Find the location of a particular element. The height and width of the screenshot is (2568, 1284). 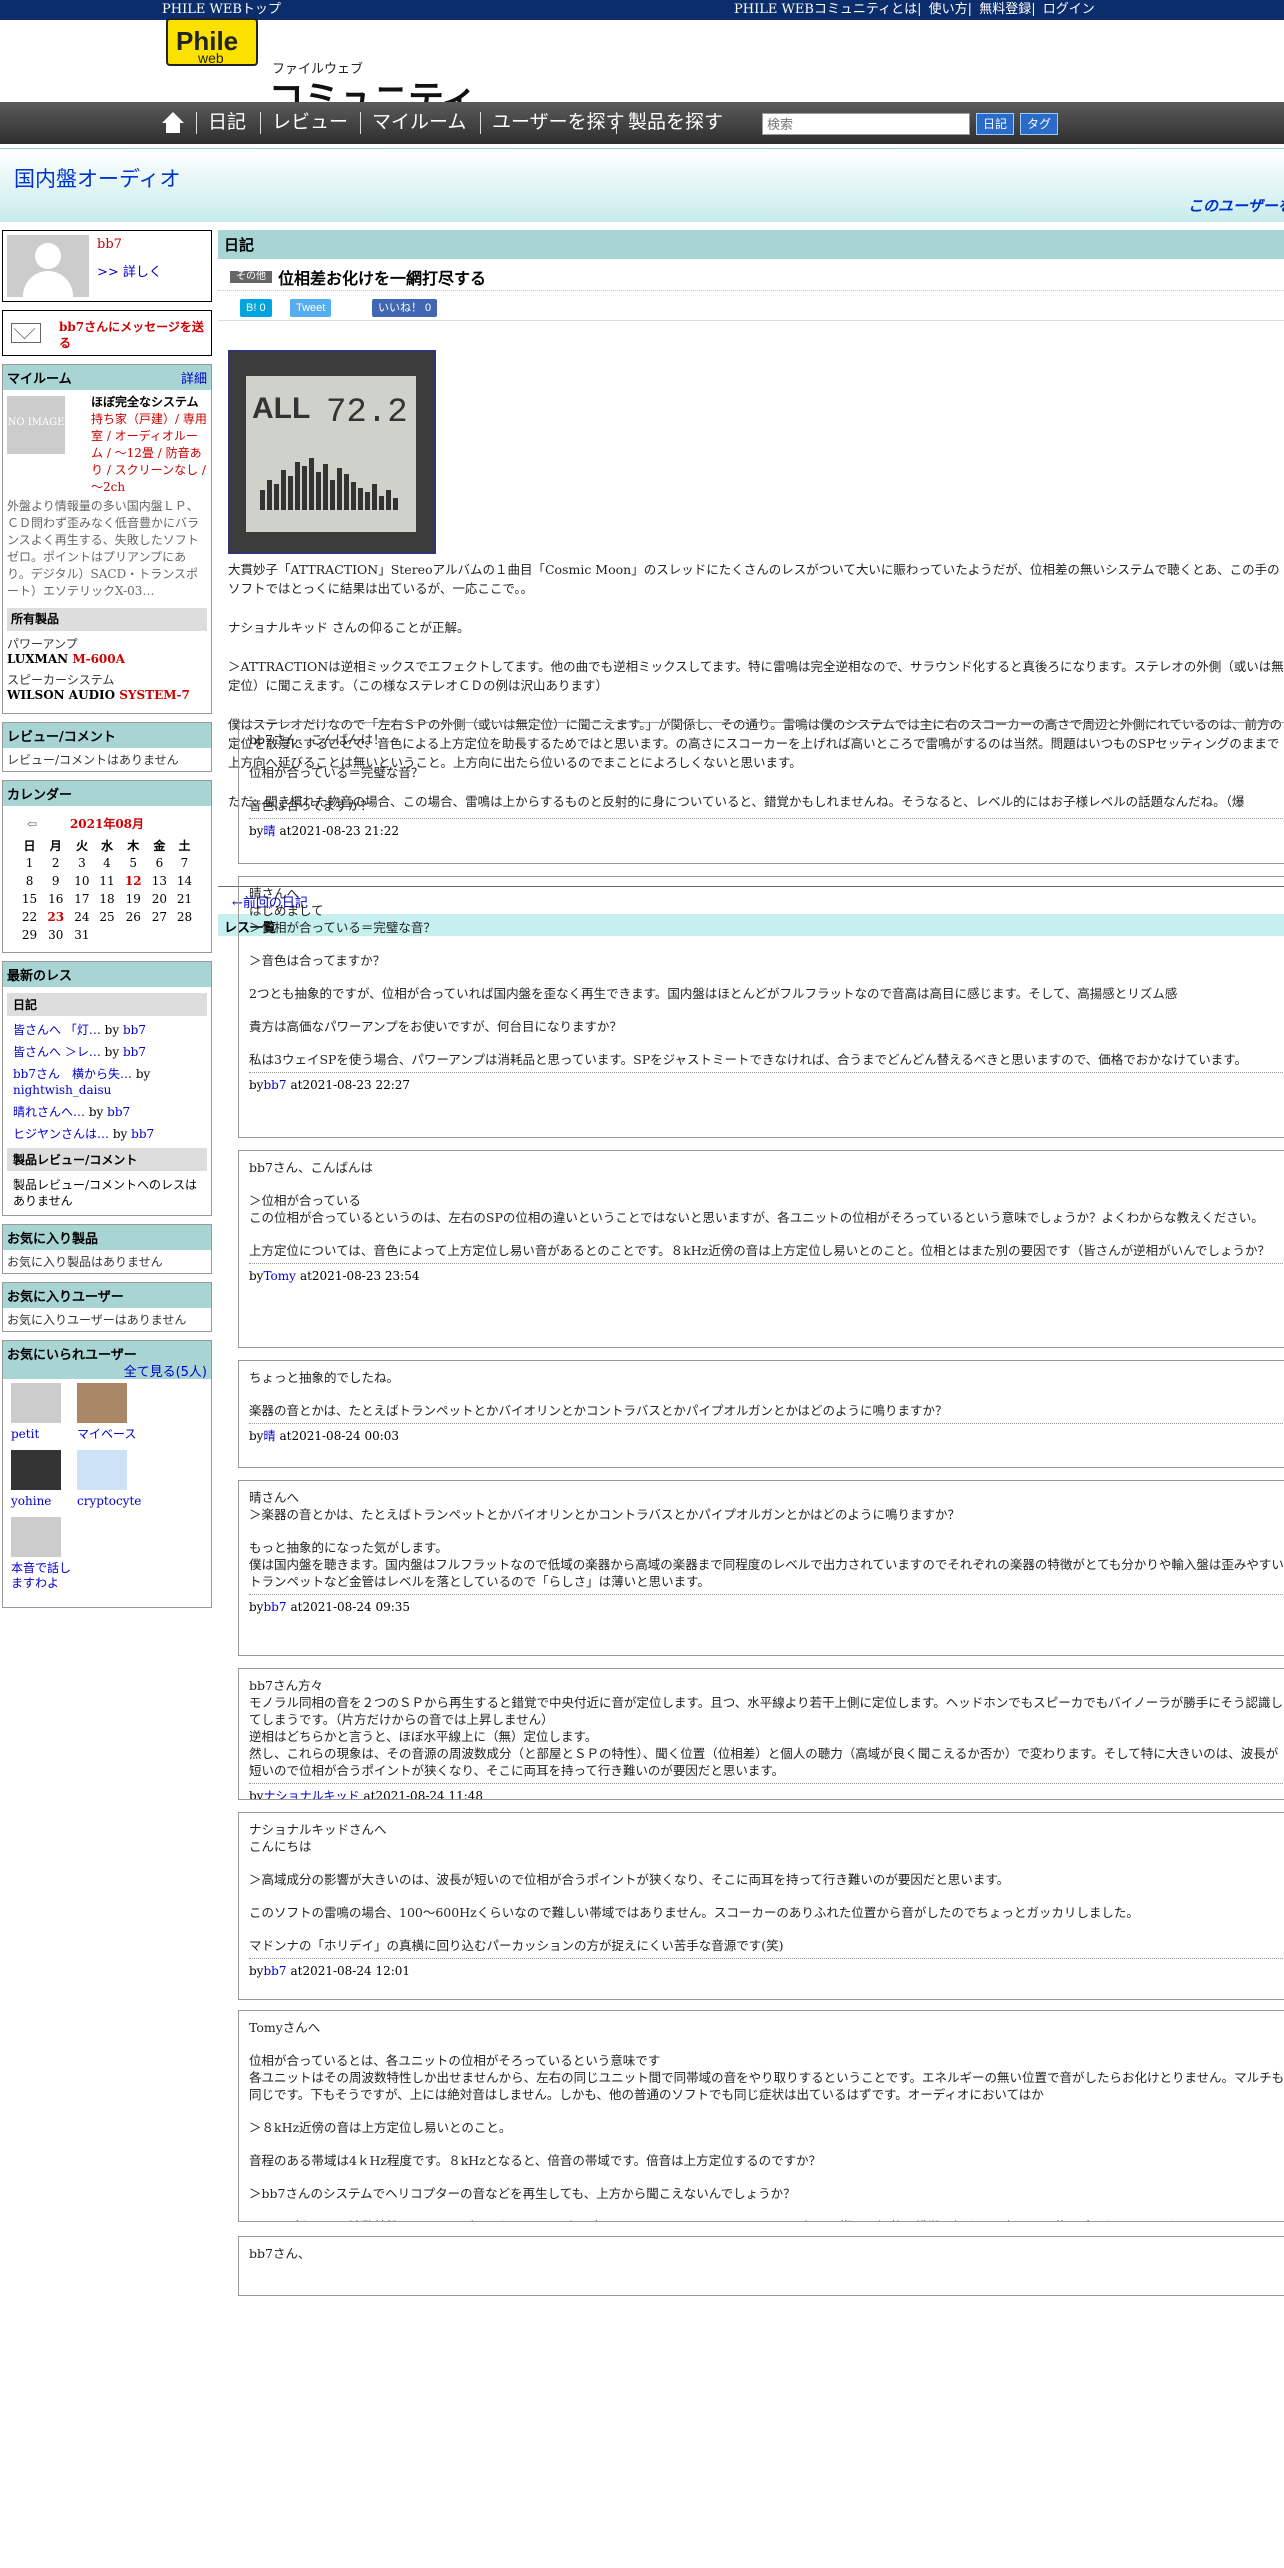

prev-month-arrow-icon: ⇦ is located at coordinates (32, 824).